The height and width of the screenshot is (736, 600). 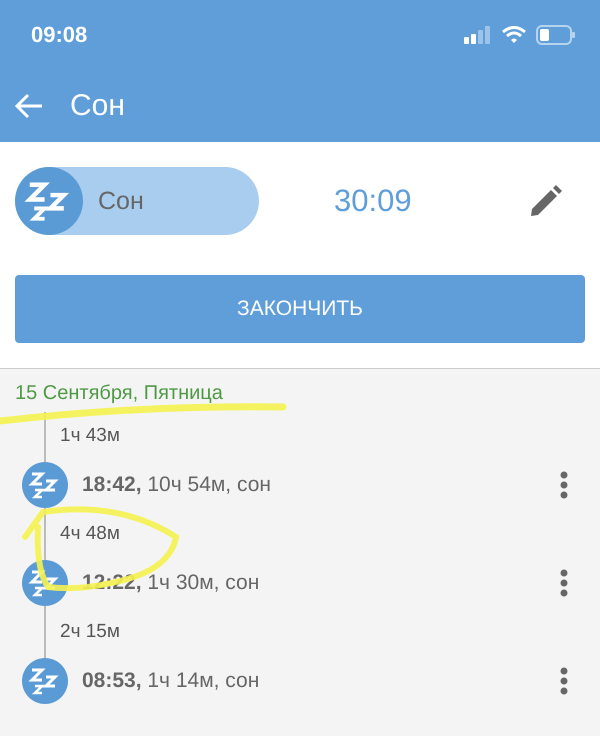 I want to click on interval-label: 2ч 15м, so click(x=90, y=632).